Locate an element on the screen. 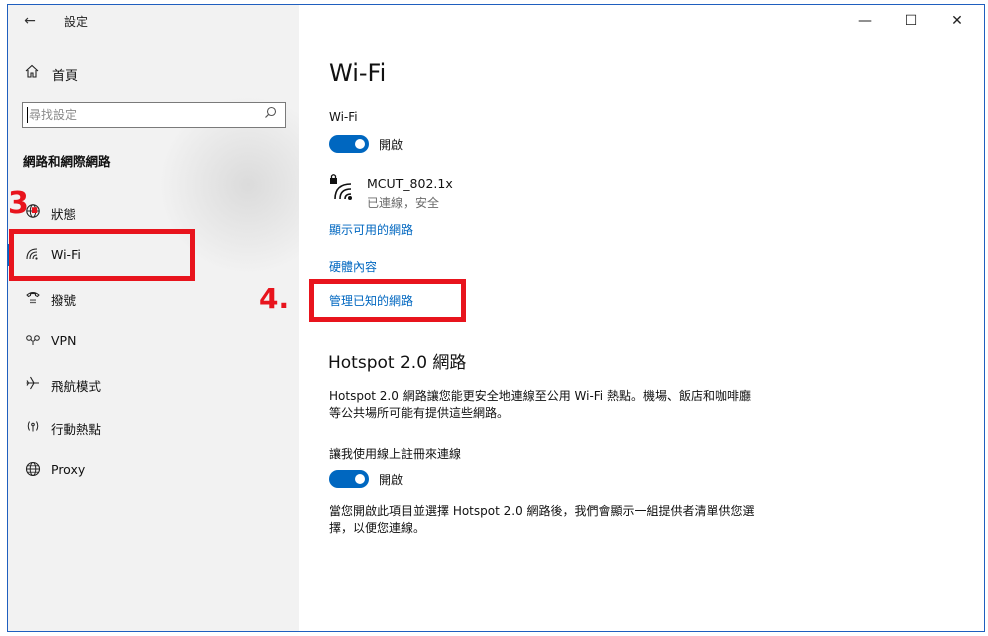  sidebar-item-status: 狀態 is located at coordinates (153, 212).